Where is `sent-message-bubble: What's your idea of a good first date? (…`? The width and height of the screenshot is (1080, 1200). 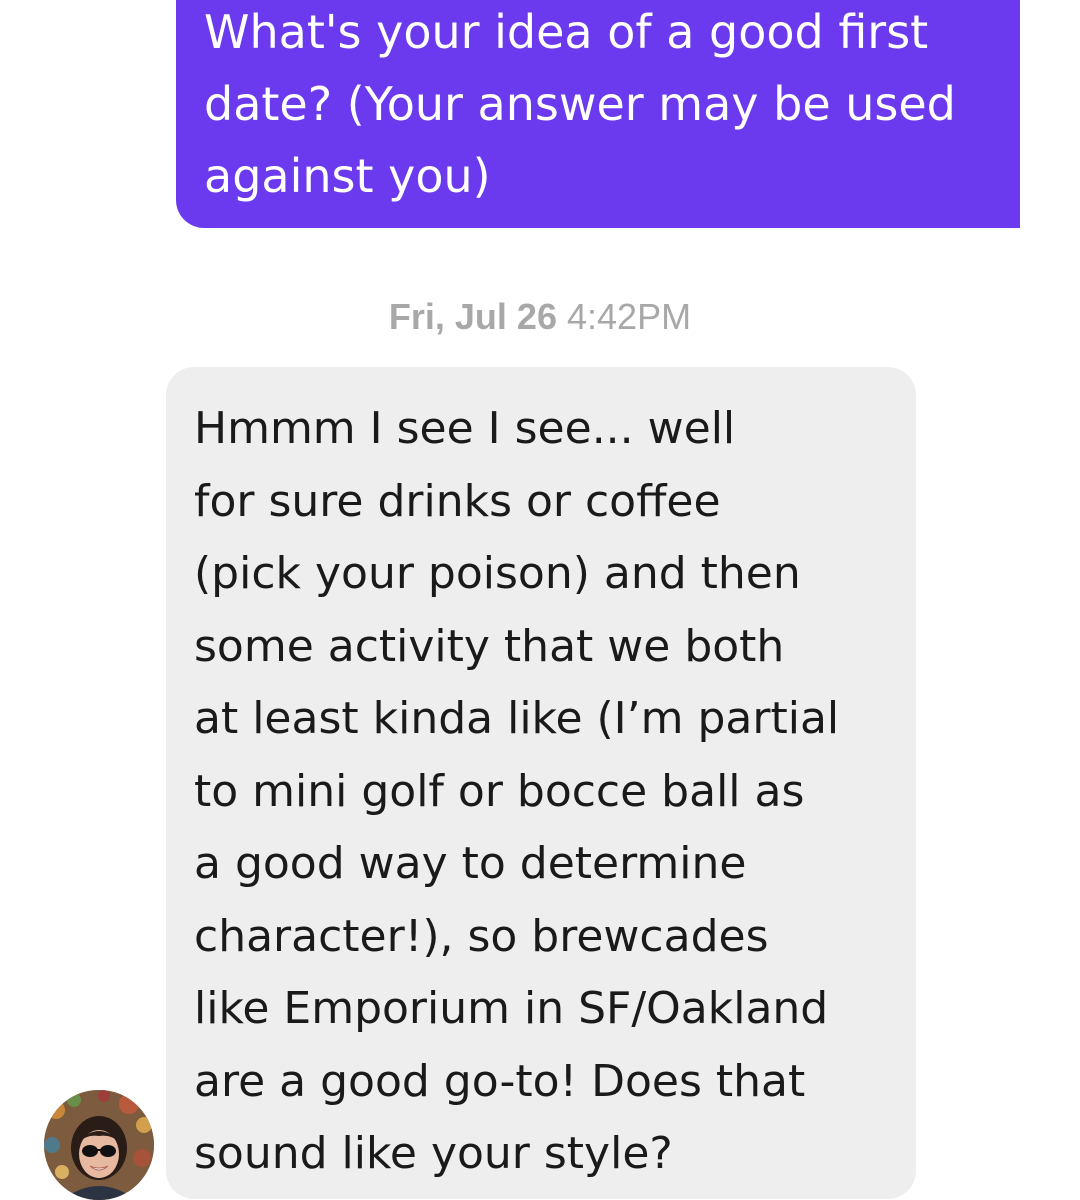
sent-message-bubble: What's your idea of a good first date? (… is located at coordinates (598, 114).